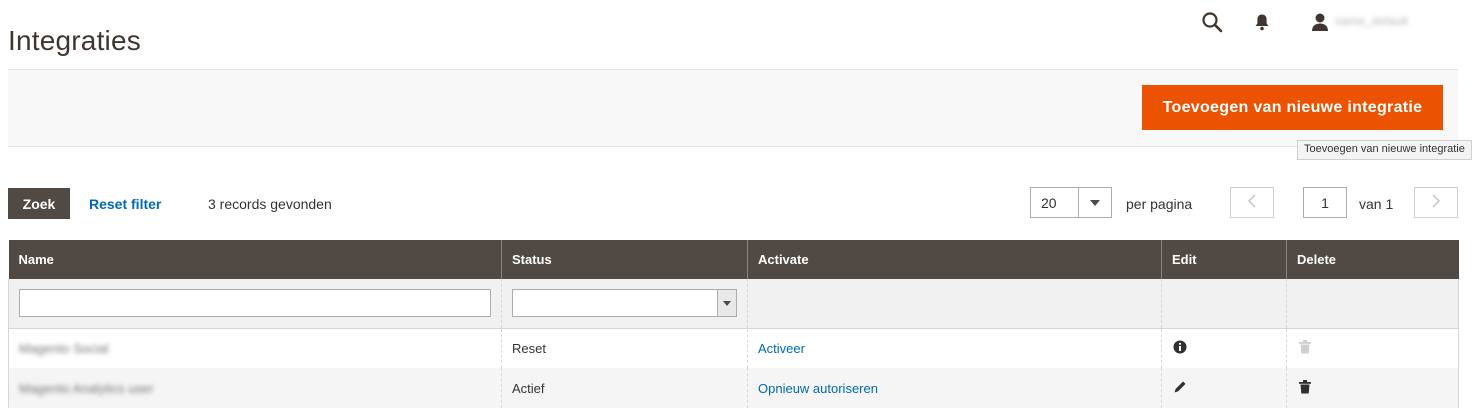 Image resolution: width=1477 pixels, height=408 pixels. I want to click on user-name: name_default, so click(1371, 21).